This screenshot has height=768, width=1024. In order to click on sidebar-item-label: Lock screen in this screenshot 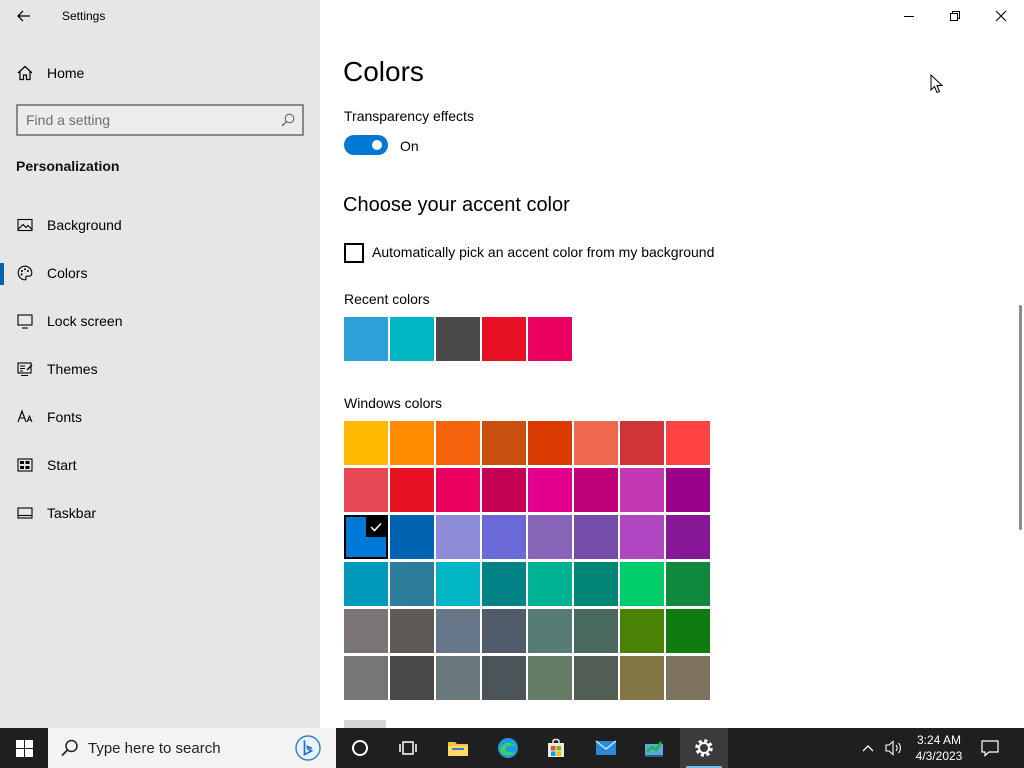, I will do `click(85, 321)`.